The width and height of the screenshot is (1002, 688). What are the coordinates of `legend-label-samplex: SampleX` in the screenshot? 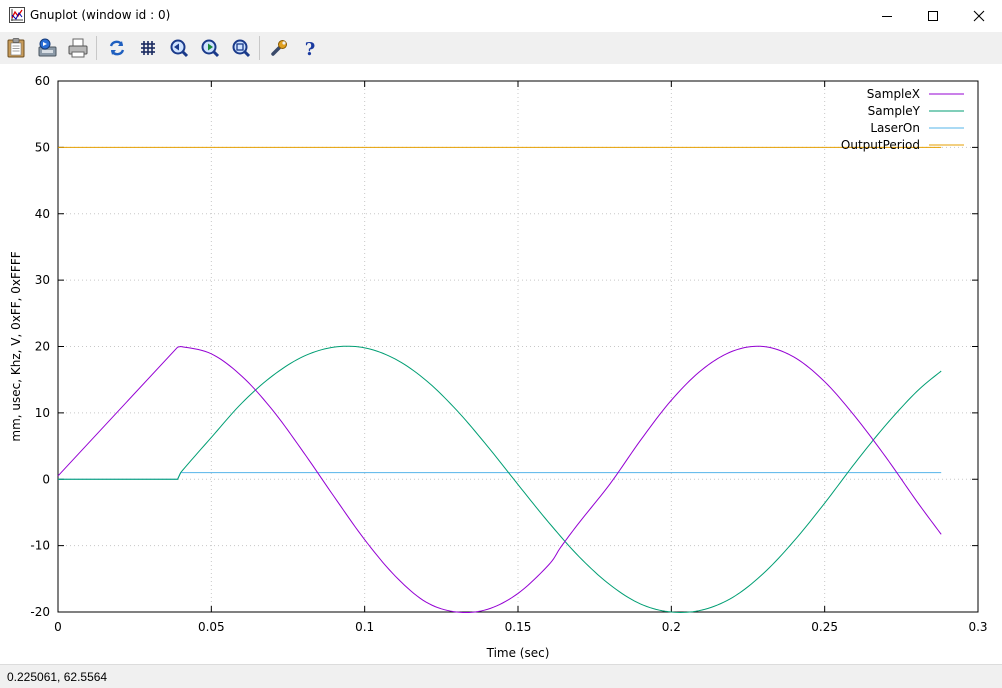 It's located at (893, 94).